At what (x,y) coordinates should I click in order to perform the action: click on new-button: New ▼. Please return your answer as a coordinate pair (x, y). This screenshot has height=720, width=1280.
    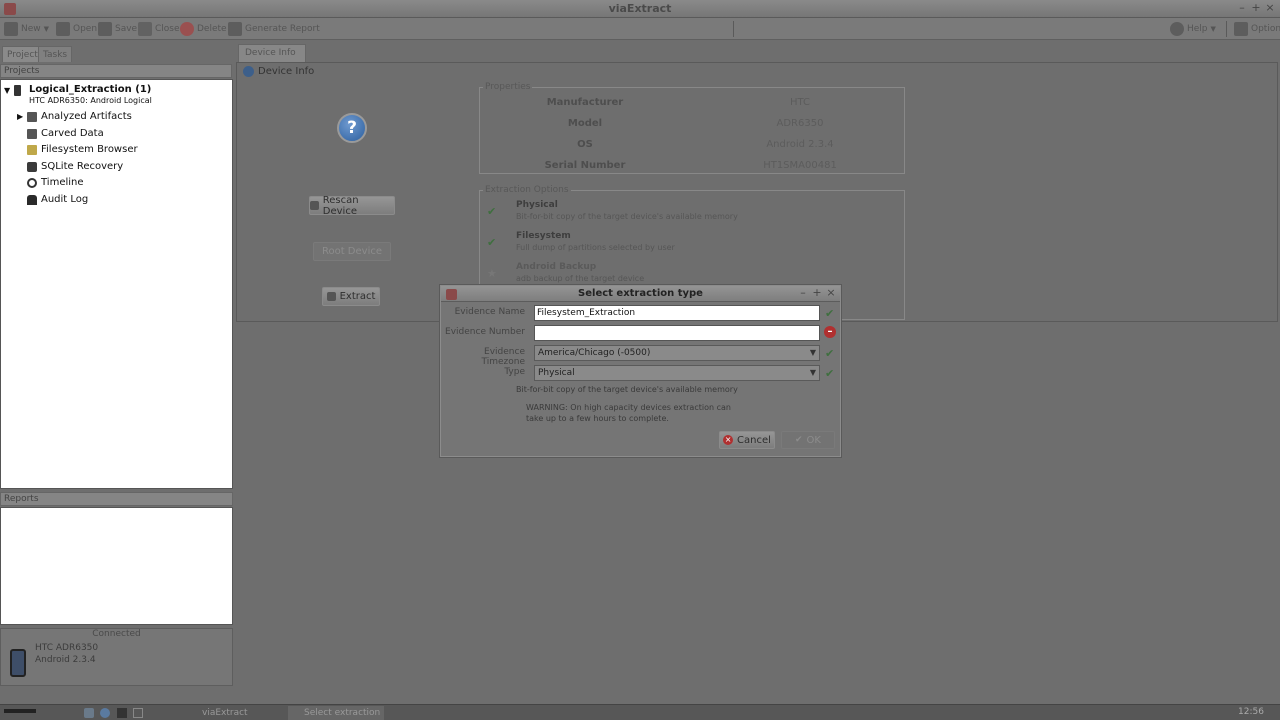
    Looking at the image, I should click on (26, 29).